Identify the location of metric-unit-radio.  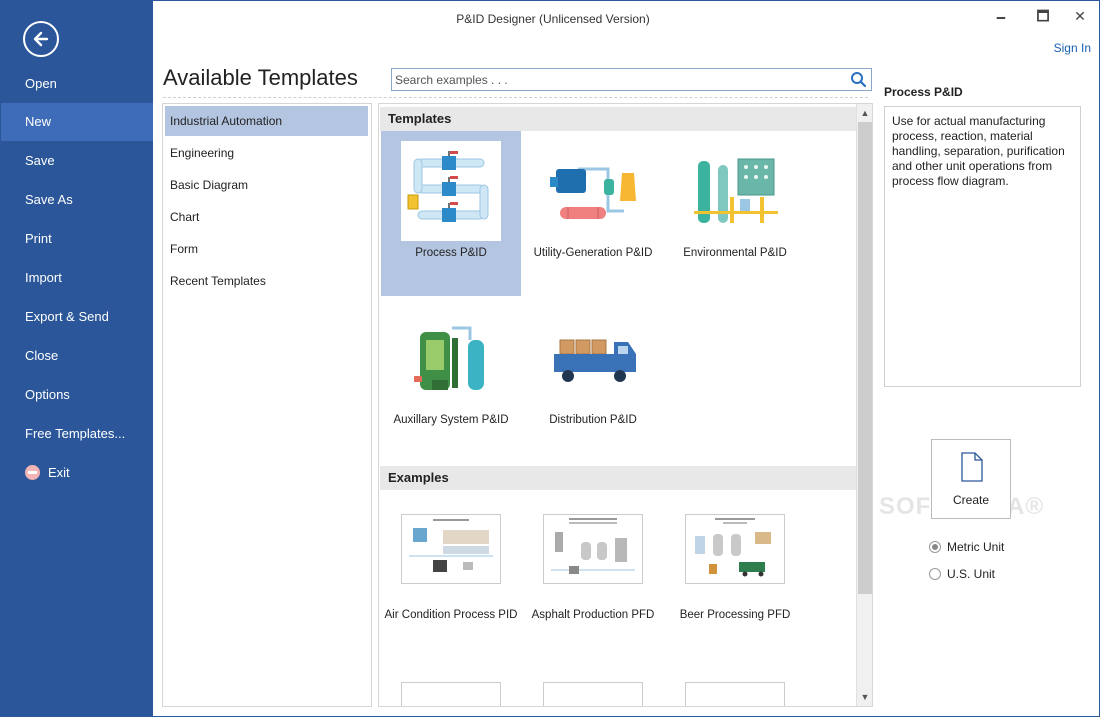
(935, 546).